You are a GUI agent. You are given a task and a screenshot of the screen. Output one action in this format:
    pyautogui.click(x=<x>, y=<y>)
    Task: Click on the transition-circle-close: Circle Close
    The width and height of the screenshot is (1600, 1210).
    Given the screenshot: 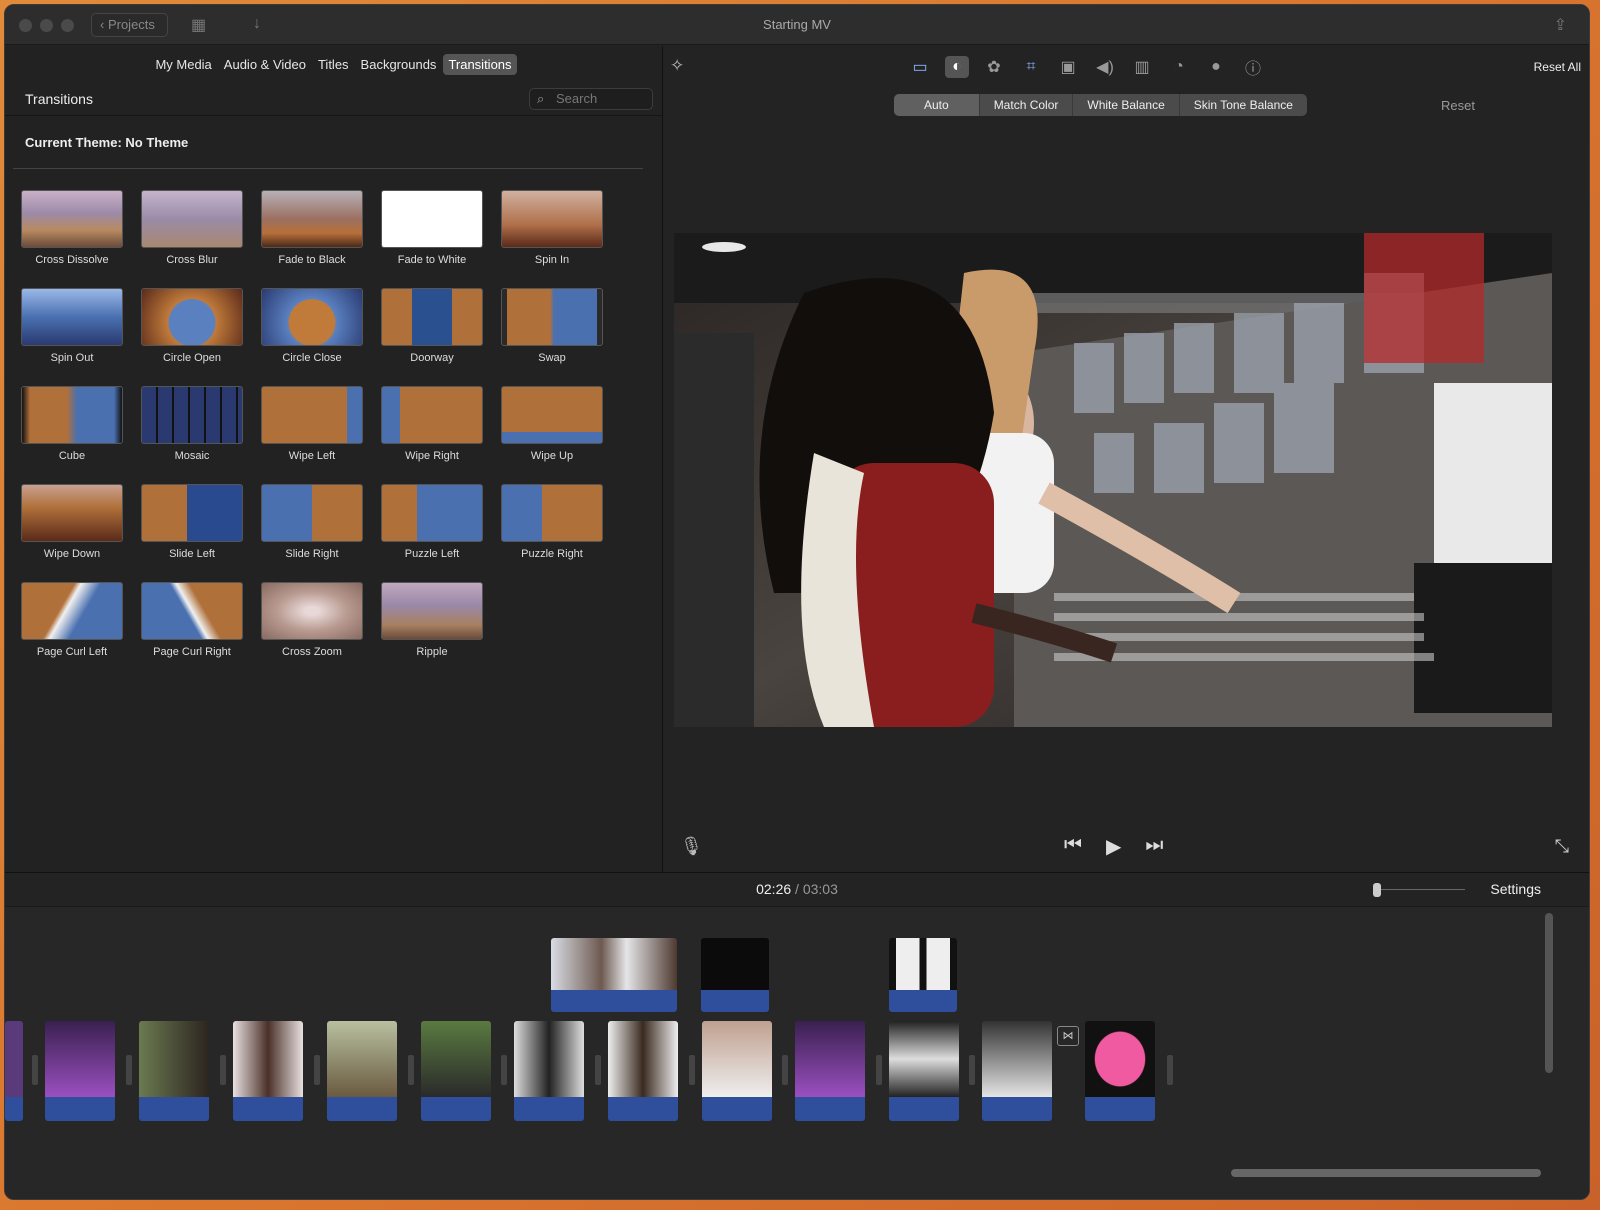 What is the action you would take?
    pyautogui.click(x=312, y=326)
    